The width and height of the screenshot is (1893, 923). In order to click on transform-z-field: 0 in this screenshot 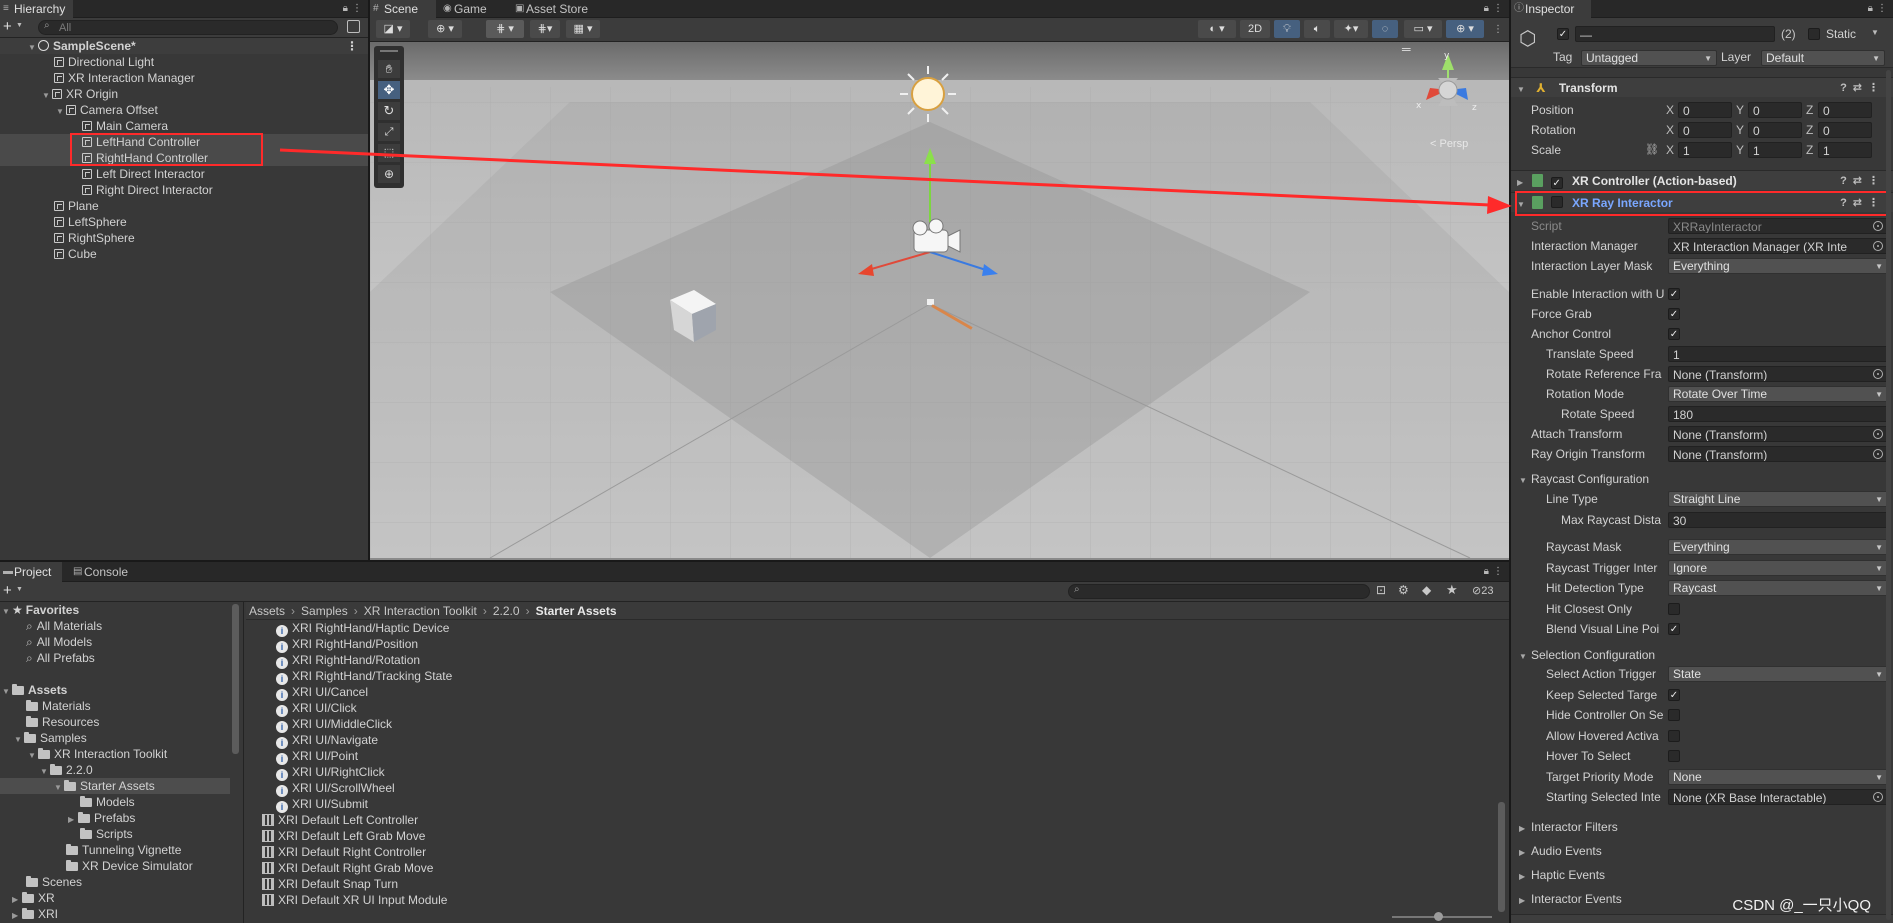, I will do `click(1845, 130)`.